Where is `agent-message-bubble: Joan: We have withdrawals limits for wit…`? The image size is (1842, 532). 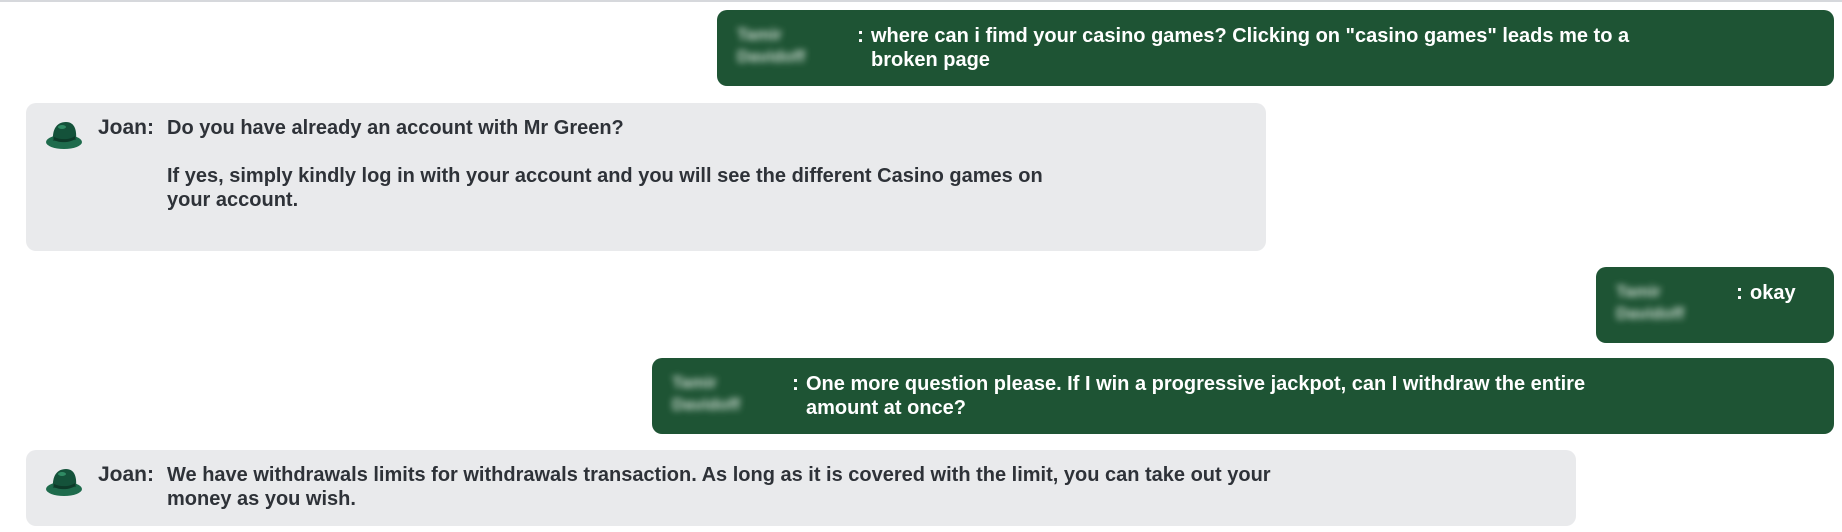 agent-message-bubble: Joan: We have withdrawals limits for wit… is located at coordinates (801, 488).